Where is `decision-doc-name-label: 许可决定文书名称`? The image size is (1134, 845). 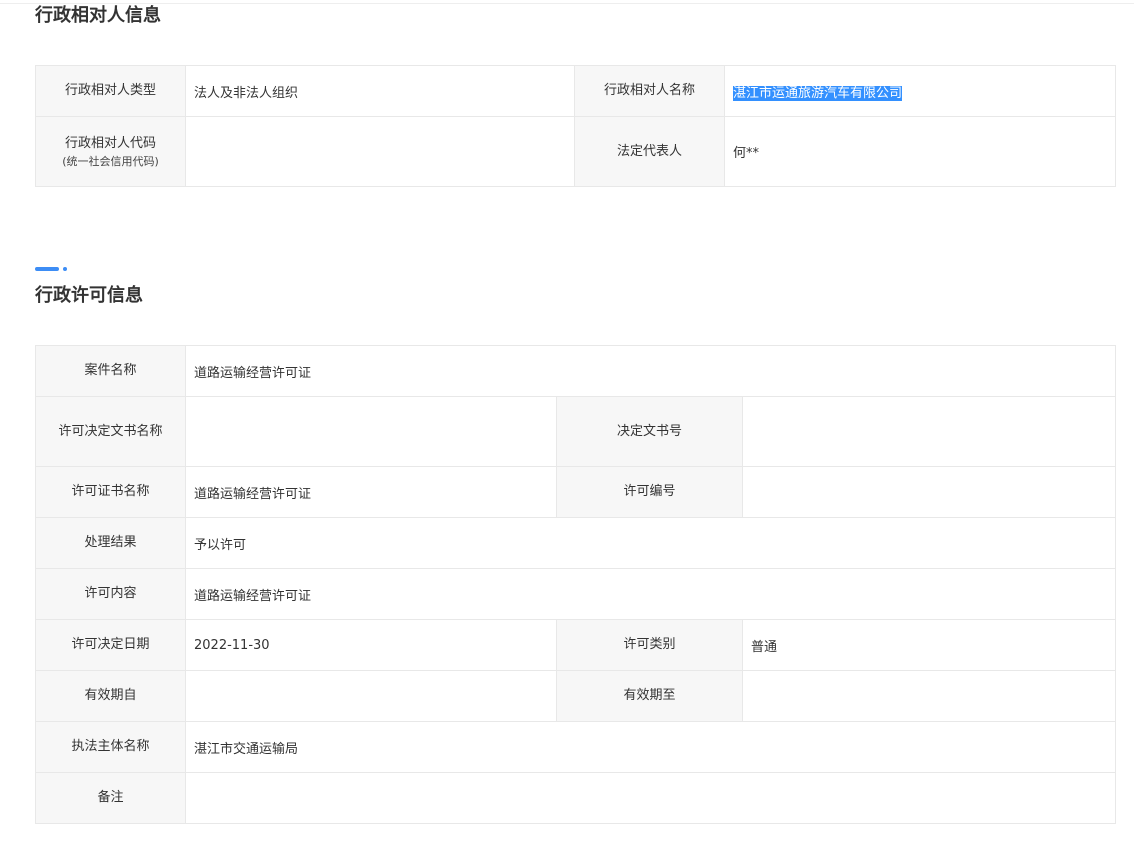
decision-doc-name-label: 许可决定文书名称 is located at coordinates (110, 431).